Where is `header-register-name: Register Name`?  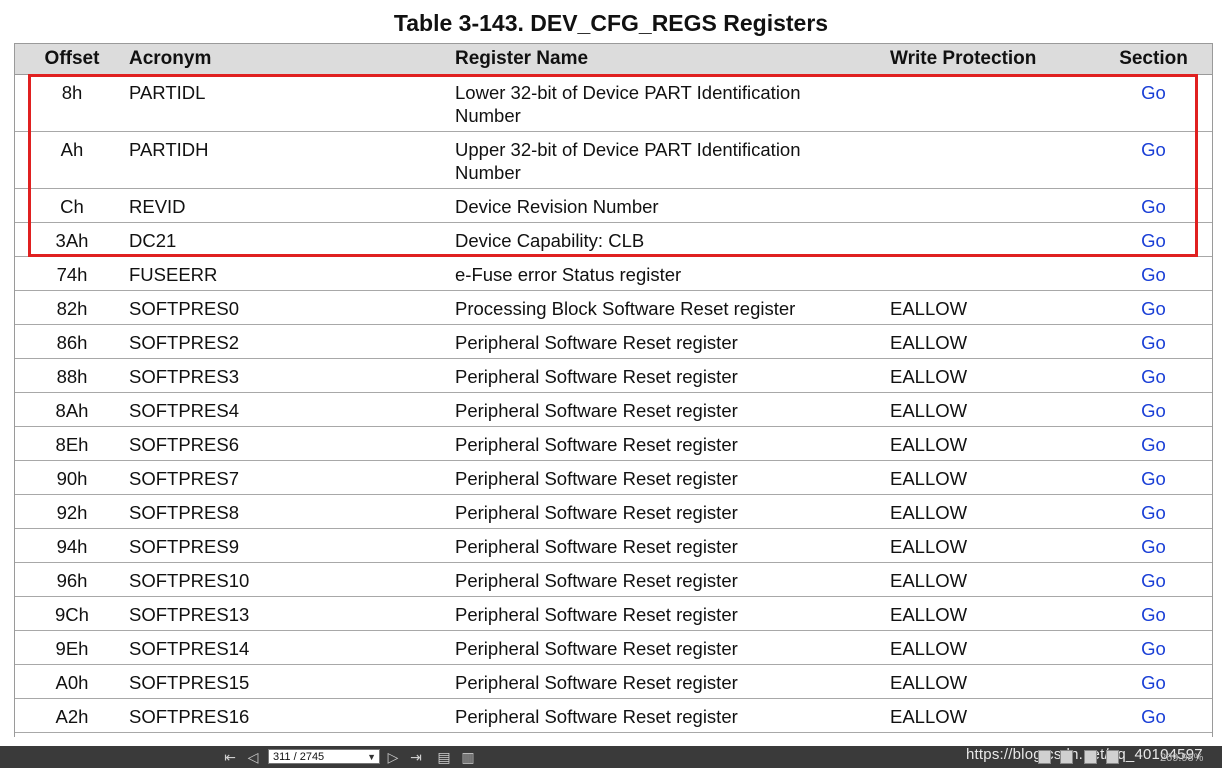
header-register-name: Register Name is located at coordinates (672, 59).